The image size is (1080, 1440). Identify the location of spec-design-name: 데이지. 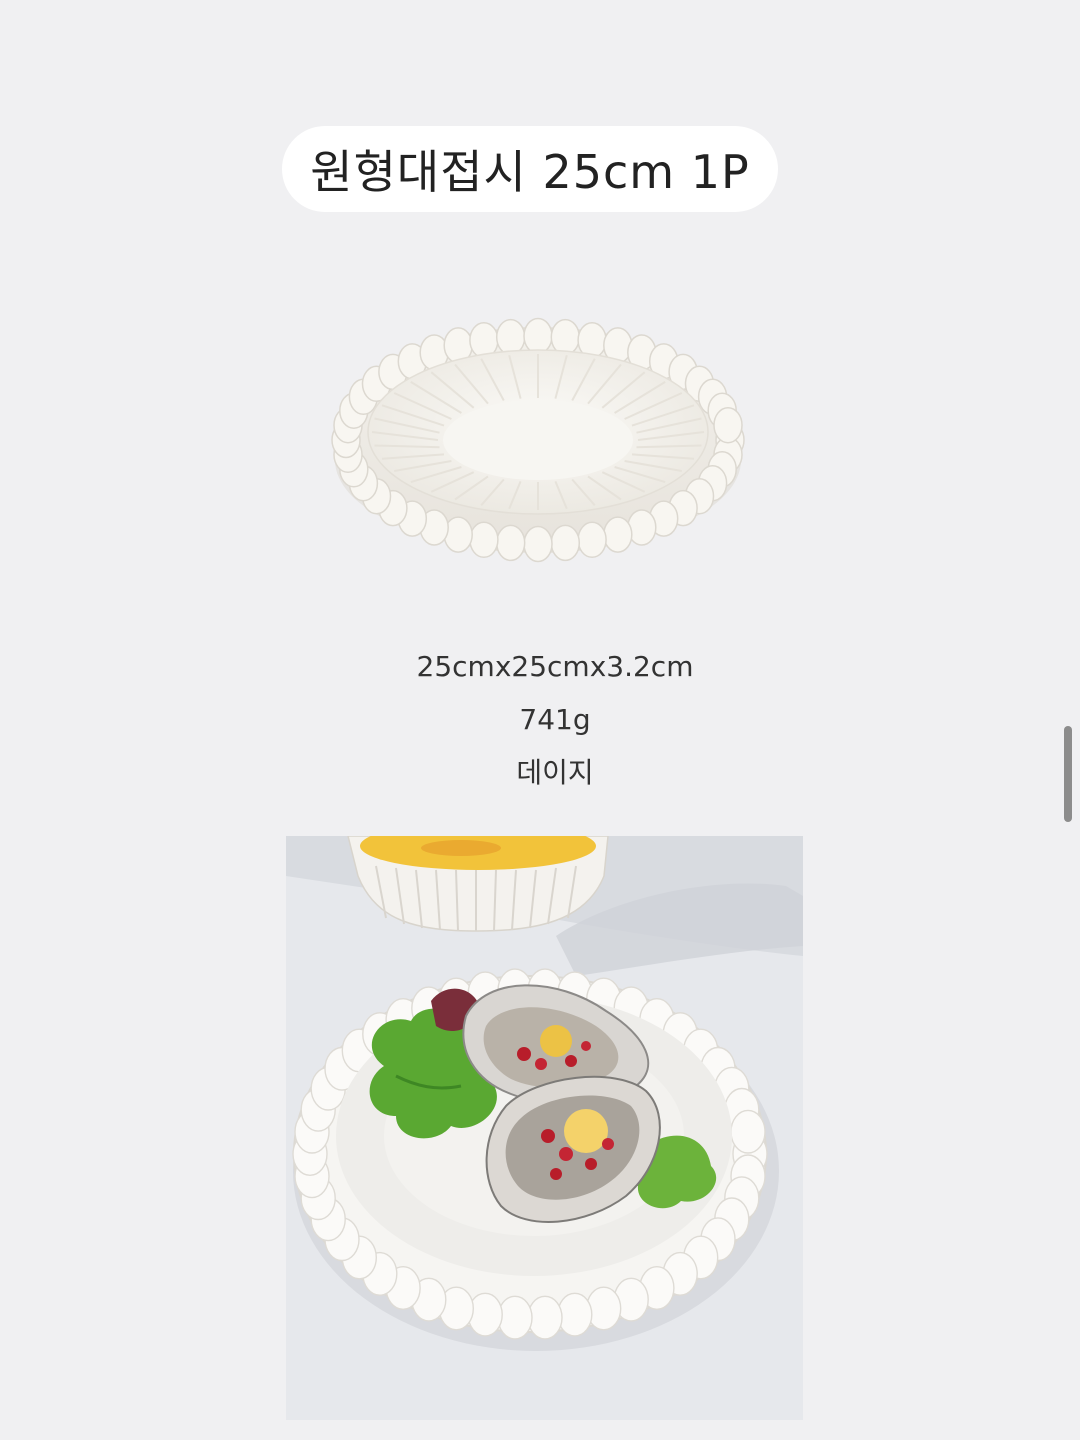
(555, 772).